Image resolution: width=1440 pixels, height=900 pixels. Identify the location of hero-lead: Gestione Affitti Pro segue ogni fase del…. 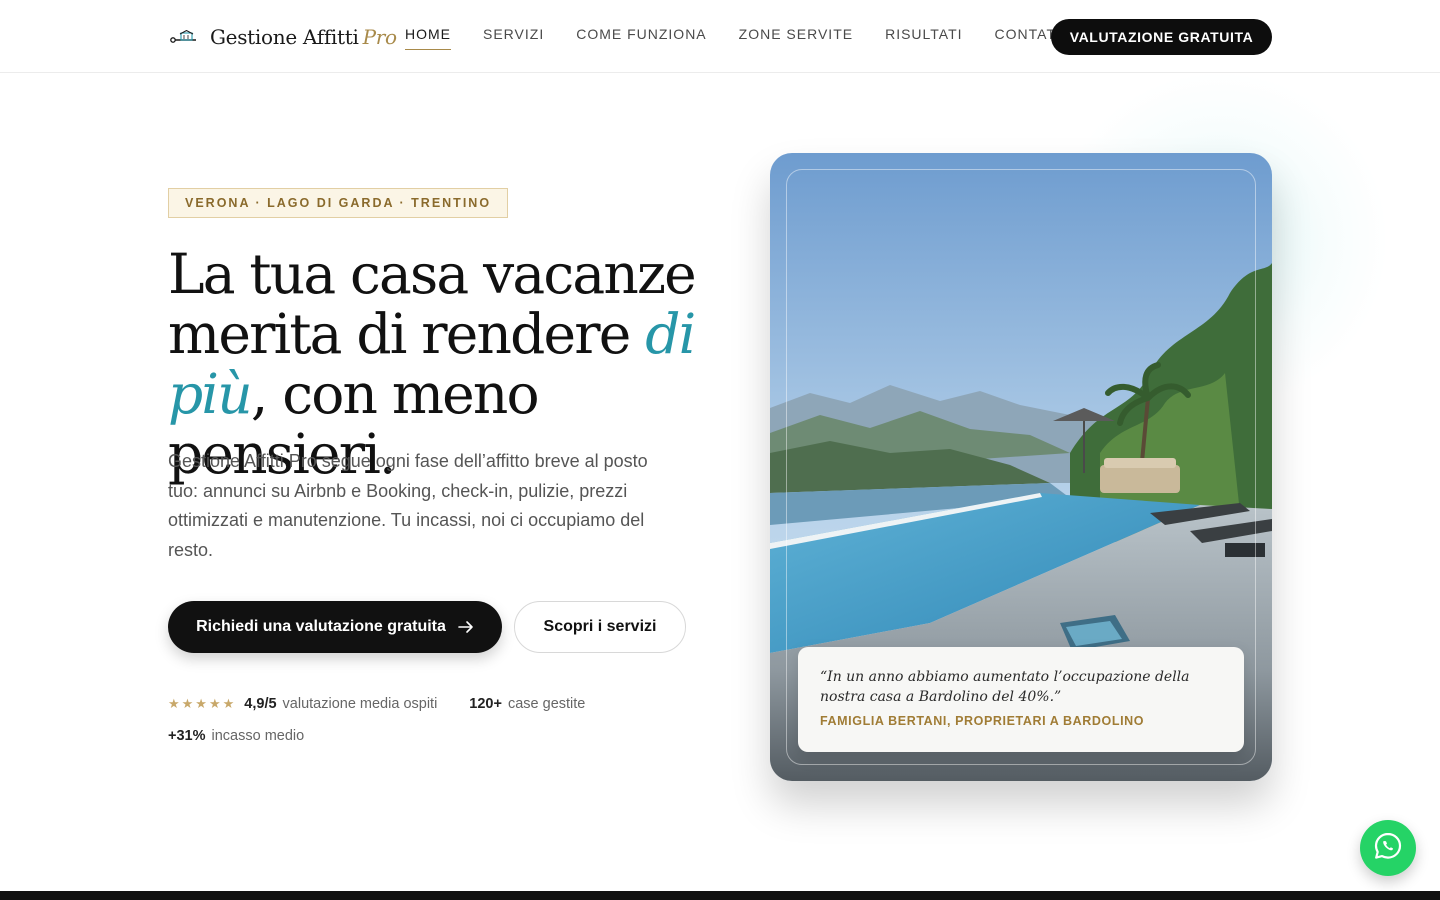
(408, 505).